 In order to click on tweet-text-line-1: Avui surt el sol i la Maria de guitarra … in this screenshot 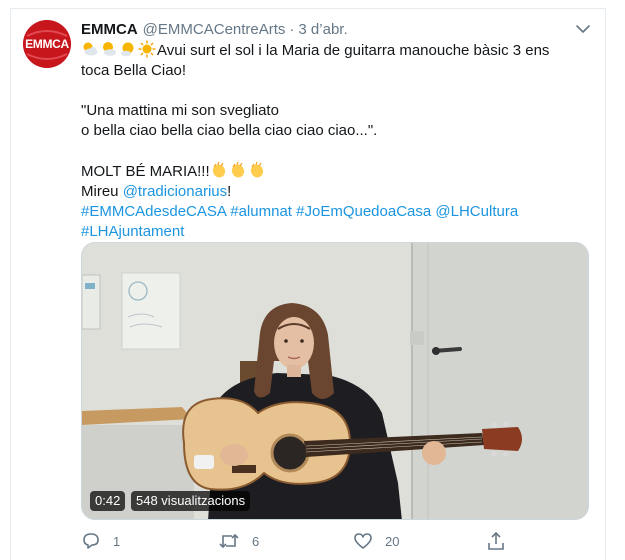, I will do `click(353, 50)`.